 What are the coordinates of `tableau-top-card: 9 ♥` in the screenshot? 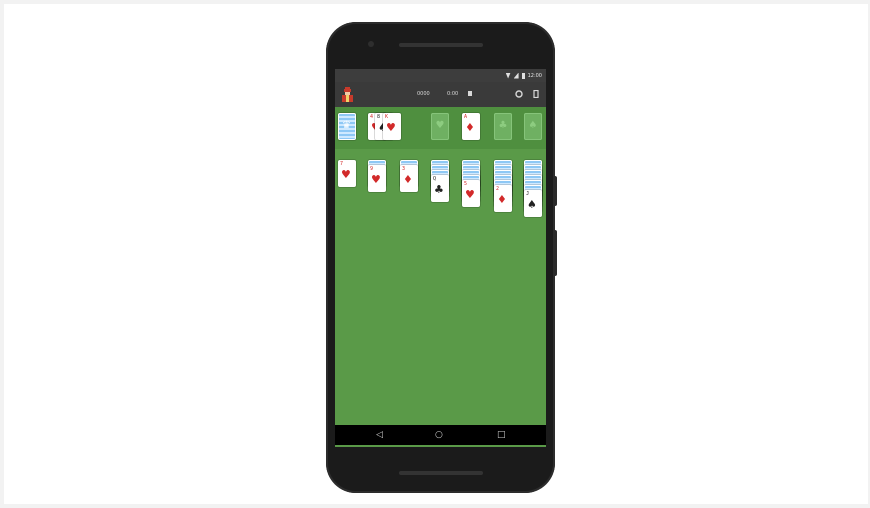 It's located at (377, 178).